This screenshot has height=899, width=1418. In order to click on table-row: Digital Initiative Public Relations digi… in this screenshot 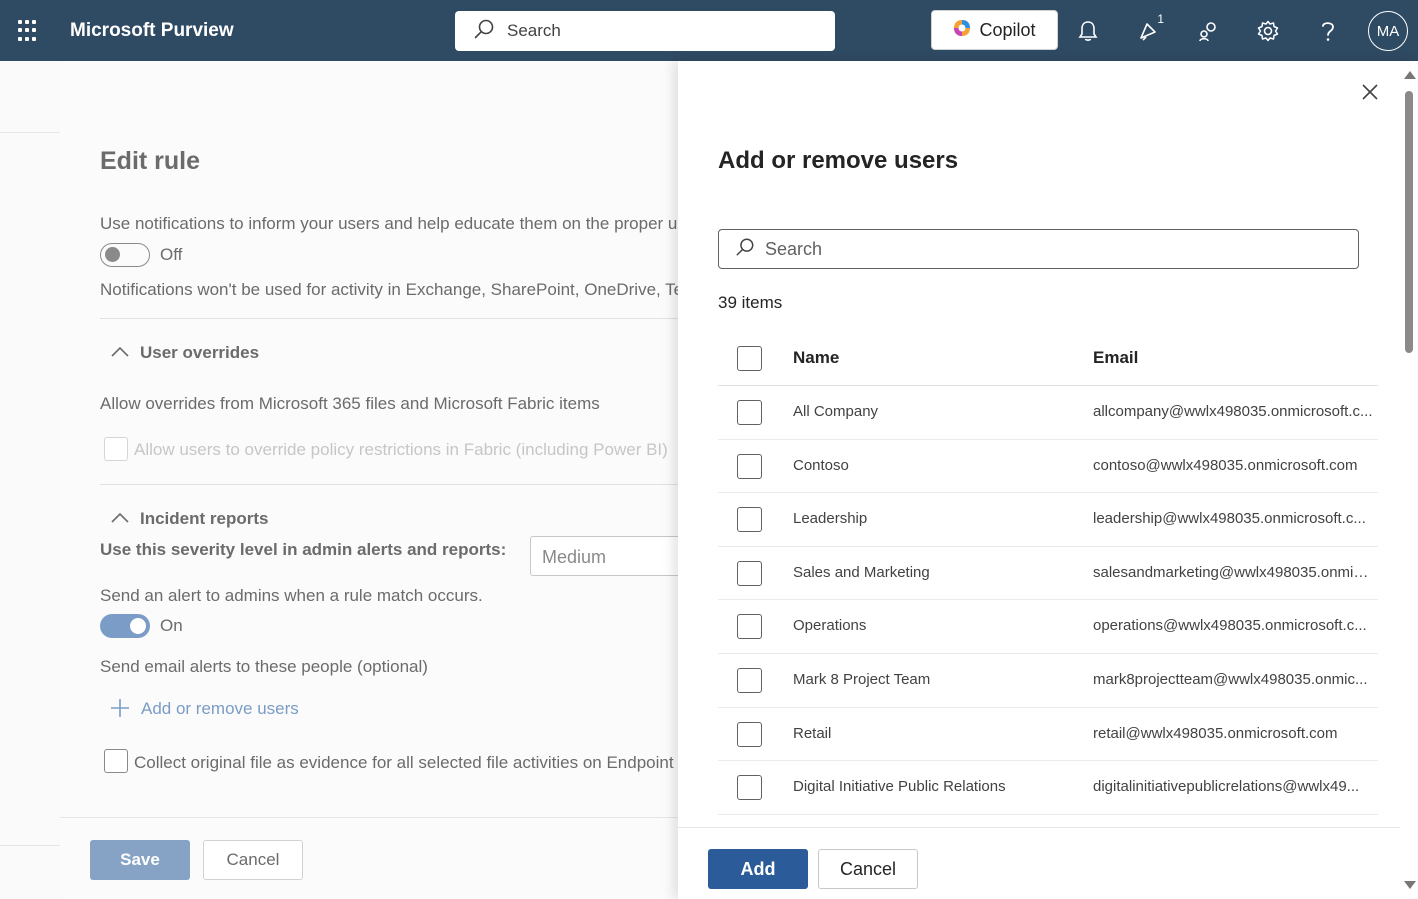, I will do `click(1048, 788)`.